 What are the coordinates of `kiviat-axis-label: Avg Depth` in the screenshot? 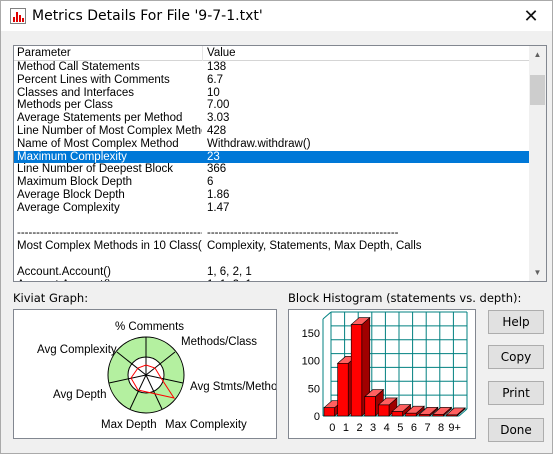 It's located at (80, 395).